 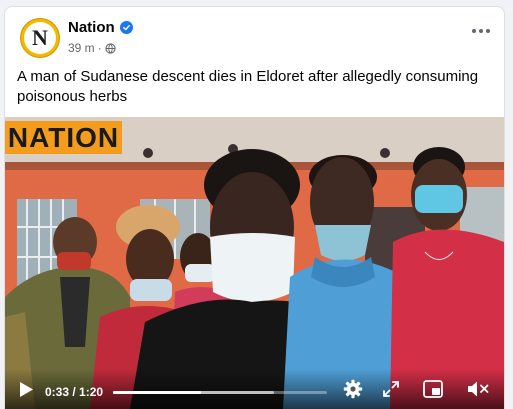 I want to click on fullscreen-icon, so click(x=391, y=391).